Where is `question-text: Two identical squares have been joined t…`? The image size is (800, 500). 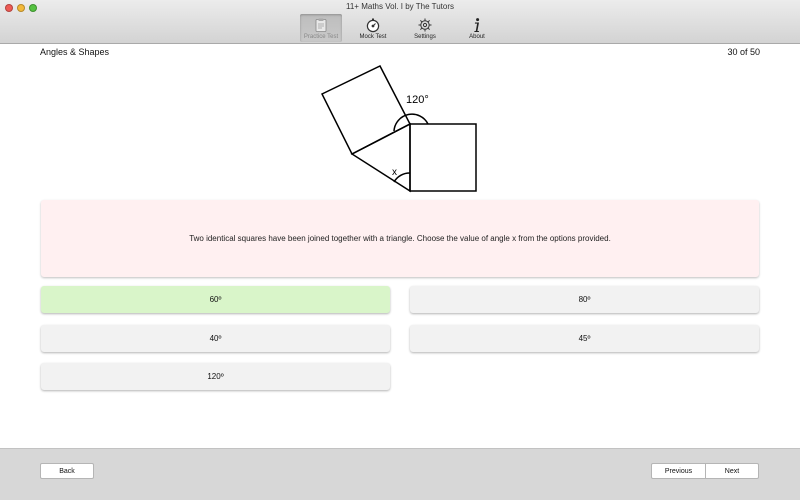 question-text: Two identical squares have been joined t… is located at coordinates (400, 238).